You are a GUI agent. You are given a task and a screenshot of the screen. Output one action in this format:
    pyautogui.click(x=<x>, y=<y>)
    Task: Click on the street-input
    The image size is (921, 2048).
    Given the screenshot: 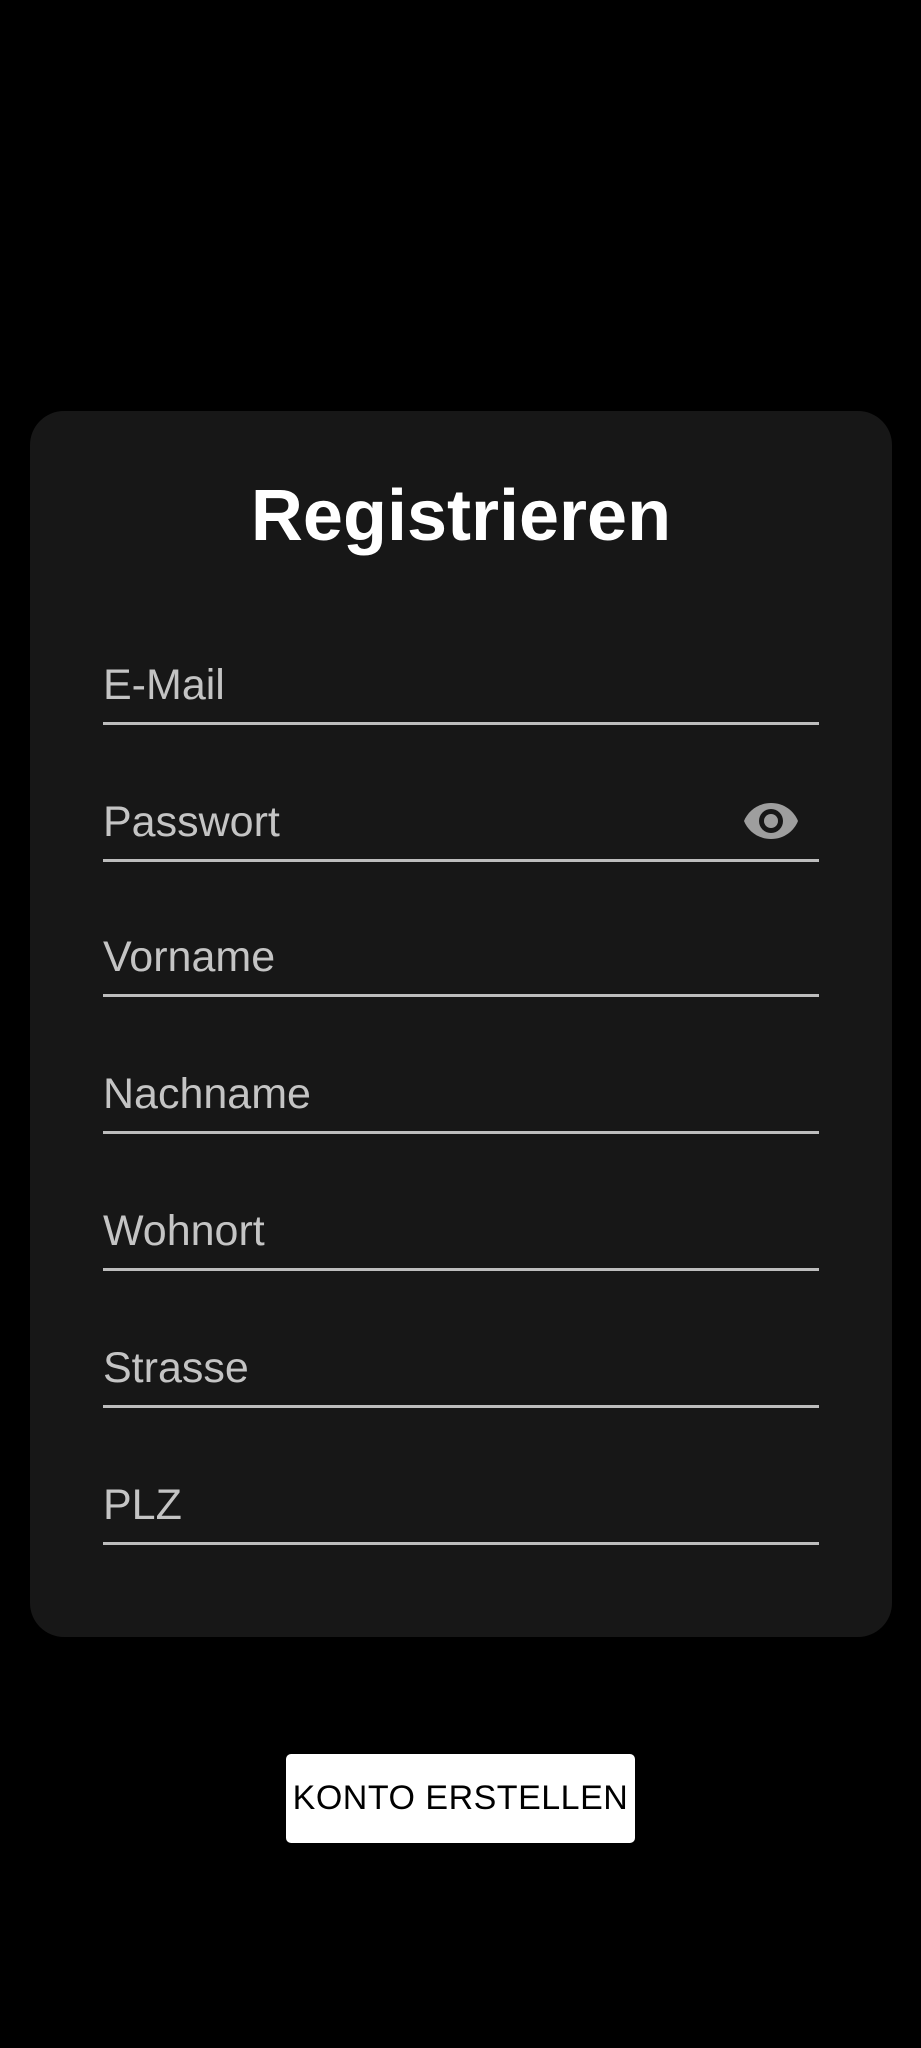 What is the action you would take?
    pyautogui.click(x=461, y=1371)
    